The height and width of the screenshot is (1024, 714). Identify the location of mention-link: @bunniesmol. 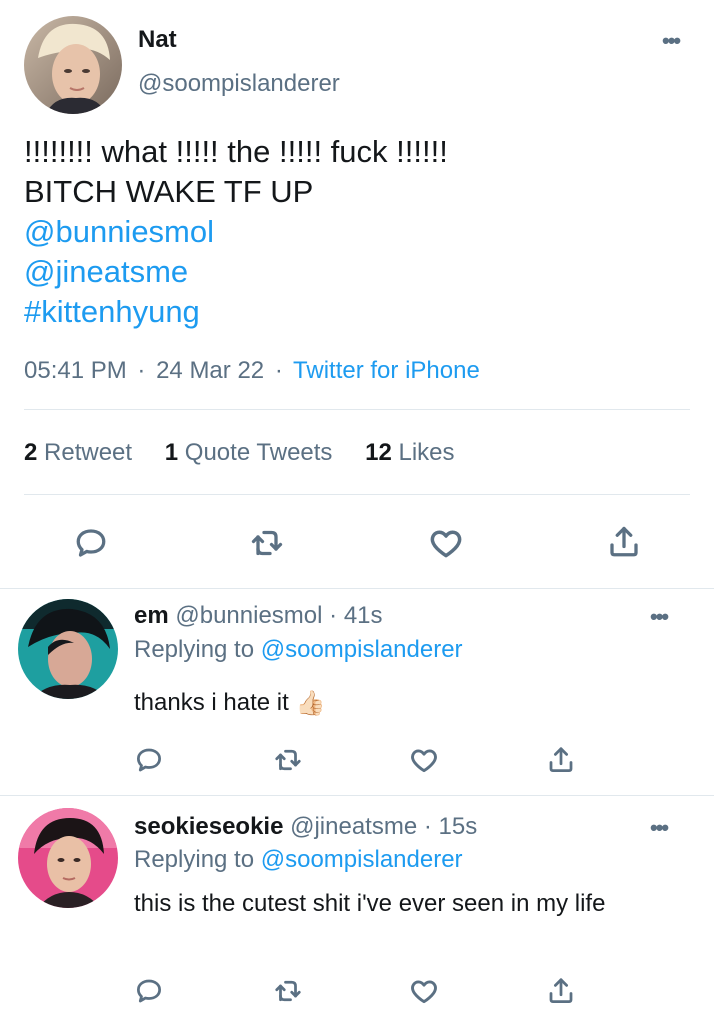
(236, 232).